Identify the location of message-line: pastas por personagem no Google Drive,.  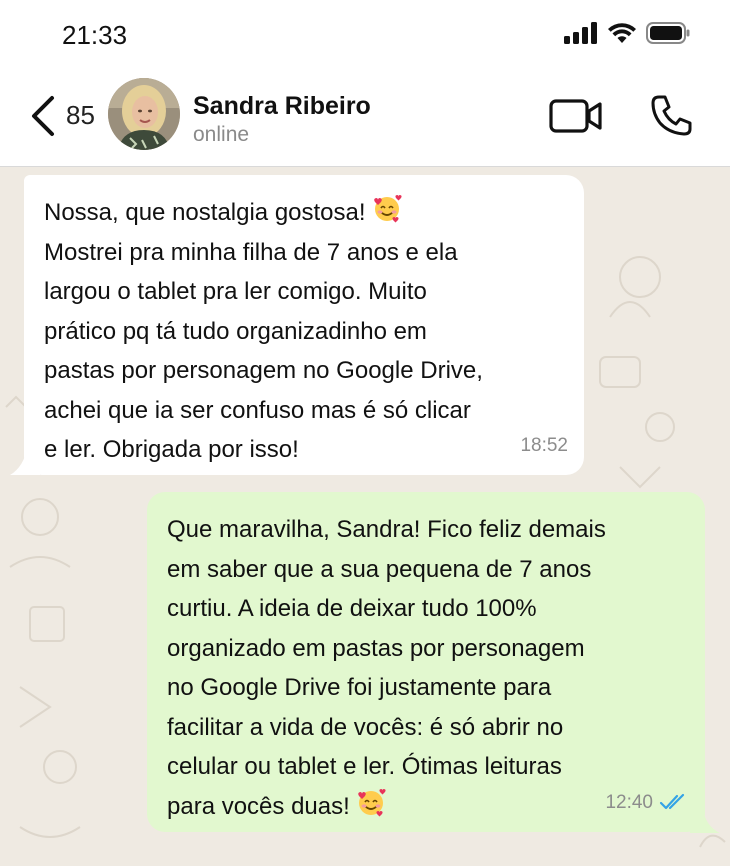
(263, 370).